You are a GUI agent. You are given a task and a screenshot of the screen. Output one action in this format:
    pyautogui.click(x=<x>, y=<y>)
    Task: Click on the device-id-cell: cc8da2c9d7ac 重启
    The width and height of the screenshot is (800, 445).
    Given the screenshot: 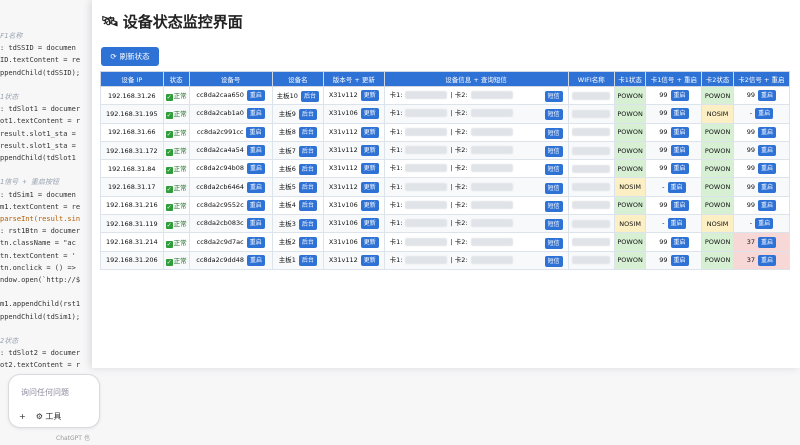 What is the action you would take?
    pyautogui.click(x=230, y=242)
    